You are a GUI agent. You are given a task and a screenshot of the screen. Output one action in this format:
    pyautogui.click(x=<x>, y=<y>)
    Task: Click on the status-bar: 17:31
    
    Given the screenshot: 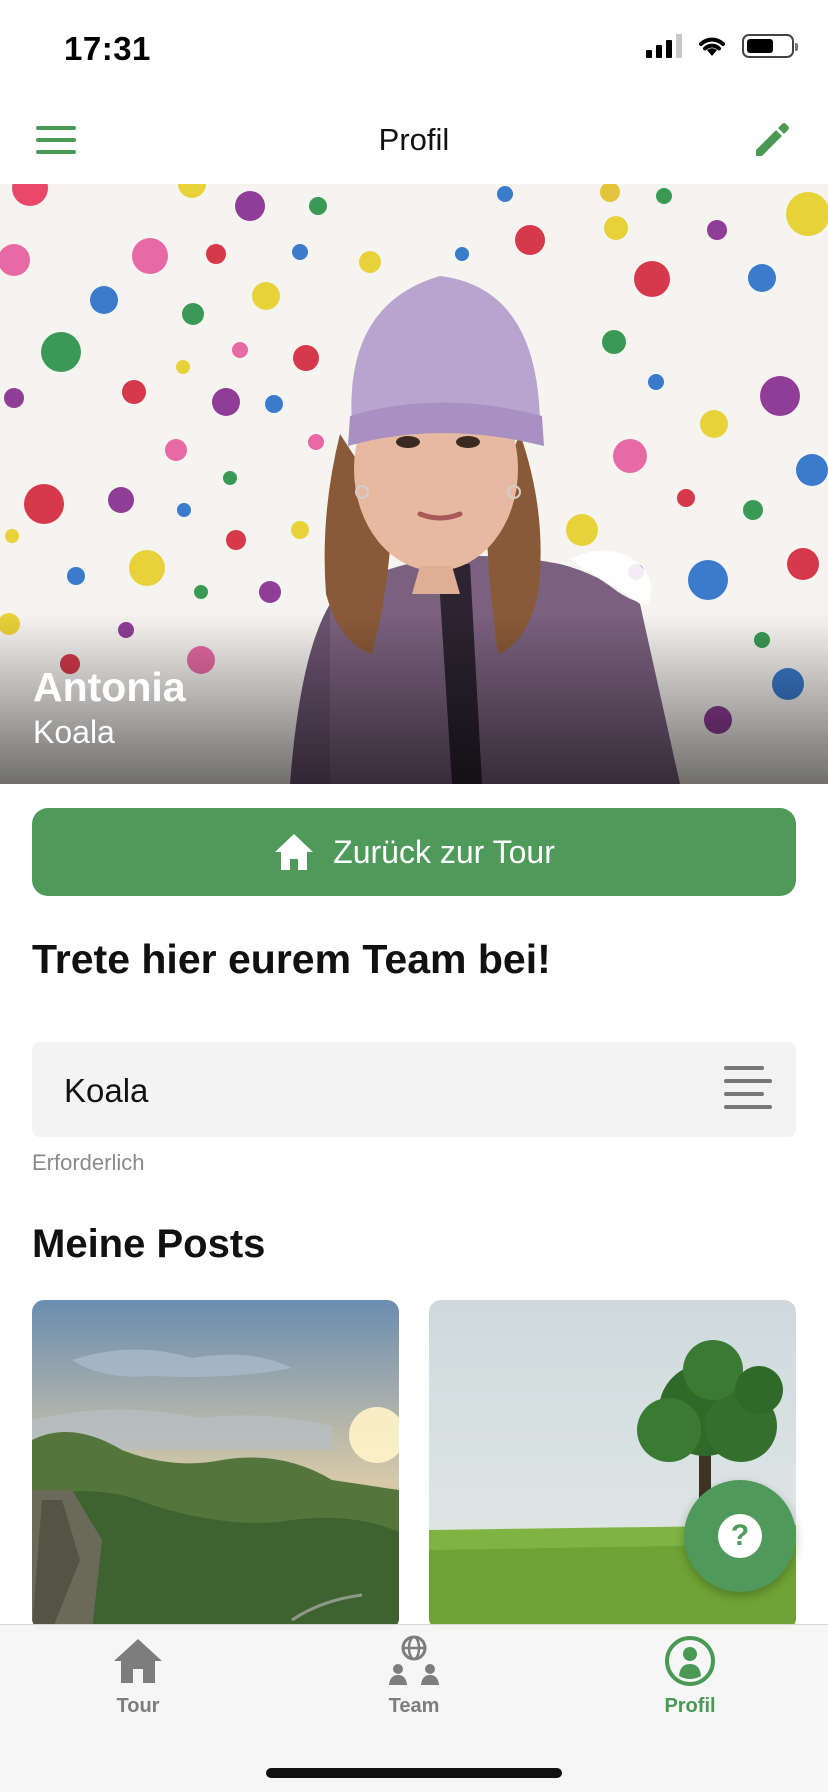 What is the action you would take?
    pyautogui.click(x=414, y=48)
    